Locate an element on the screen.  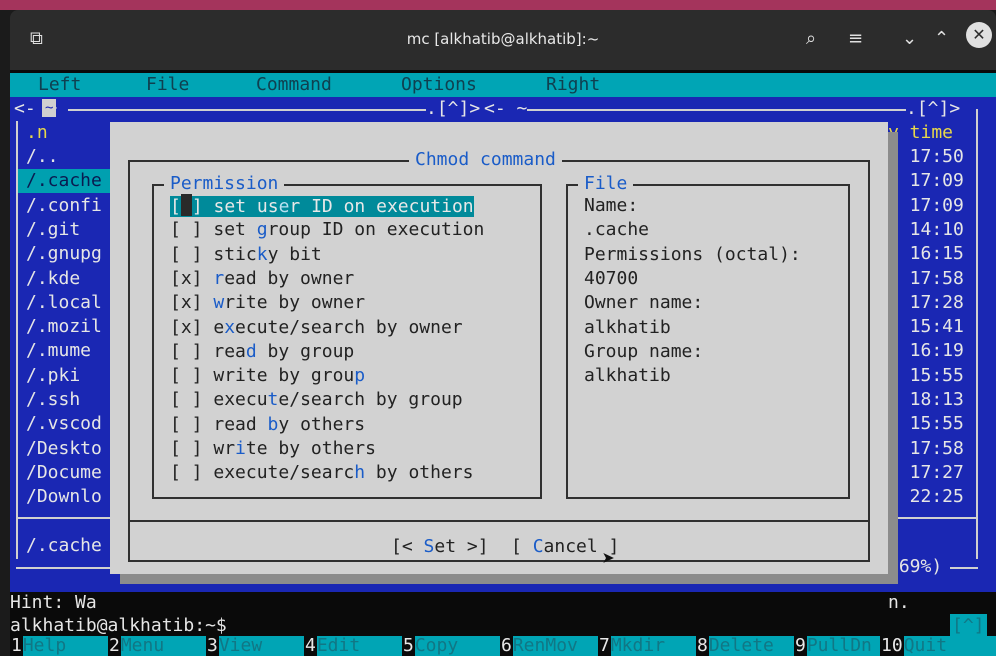
file-row: /.pki is located at coordinates (53, 376).